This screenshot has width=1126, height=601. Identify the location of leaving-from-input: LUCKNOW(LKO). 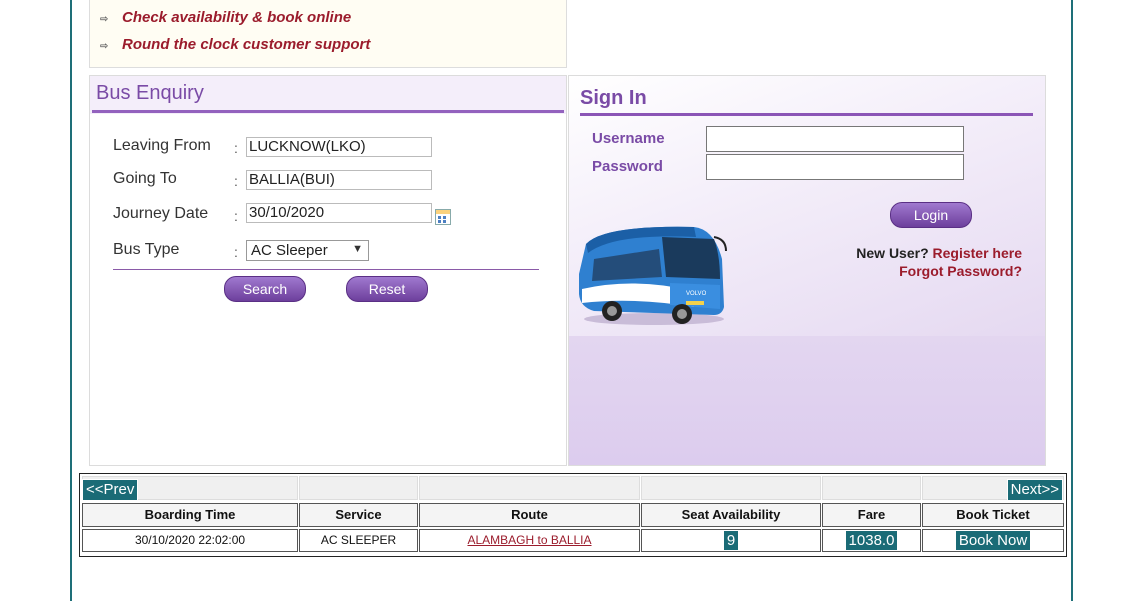
(339, 147).